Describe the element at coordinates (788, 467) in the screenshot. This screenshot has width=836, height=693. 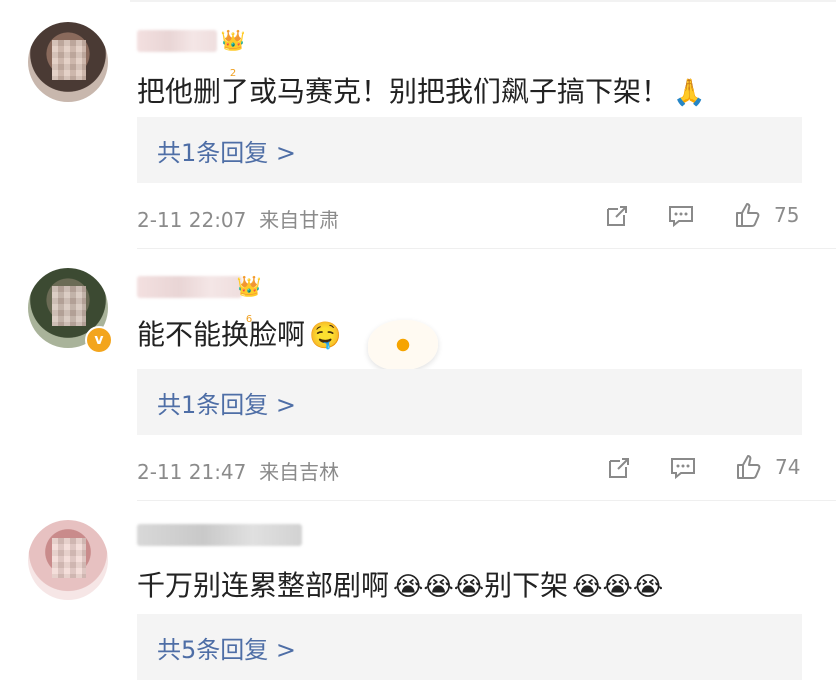
I see `like-count: 74` at that location.